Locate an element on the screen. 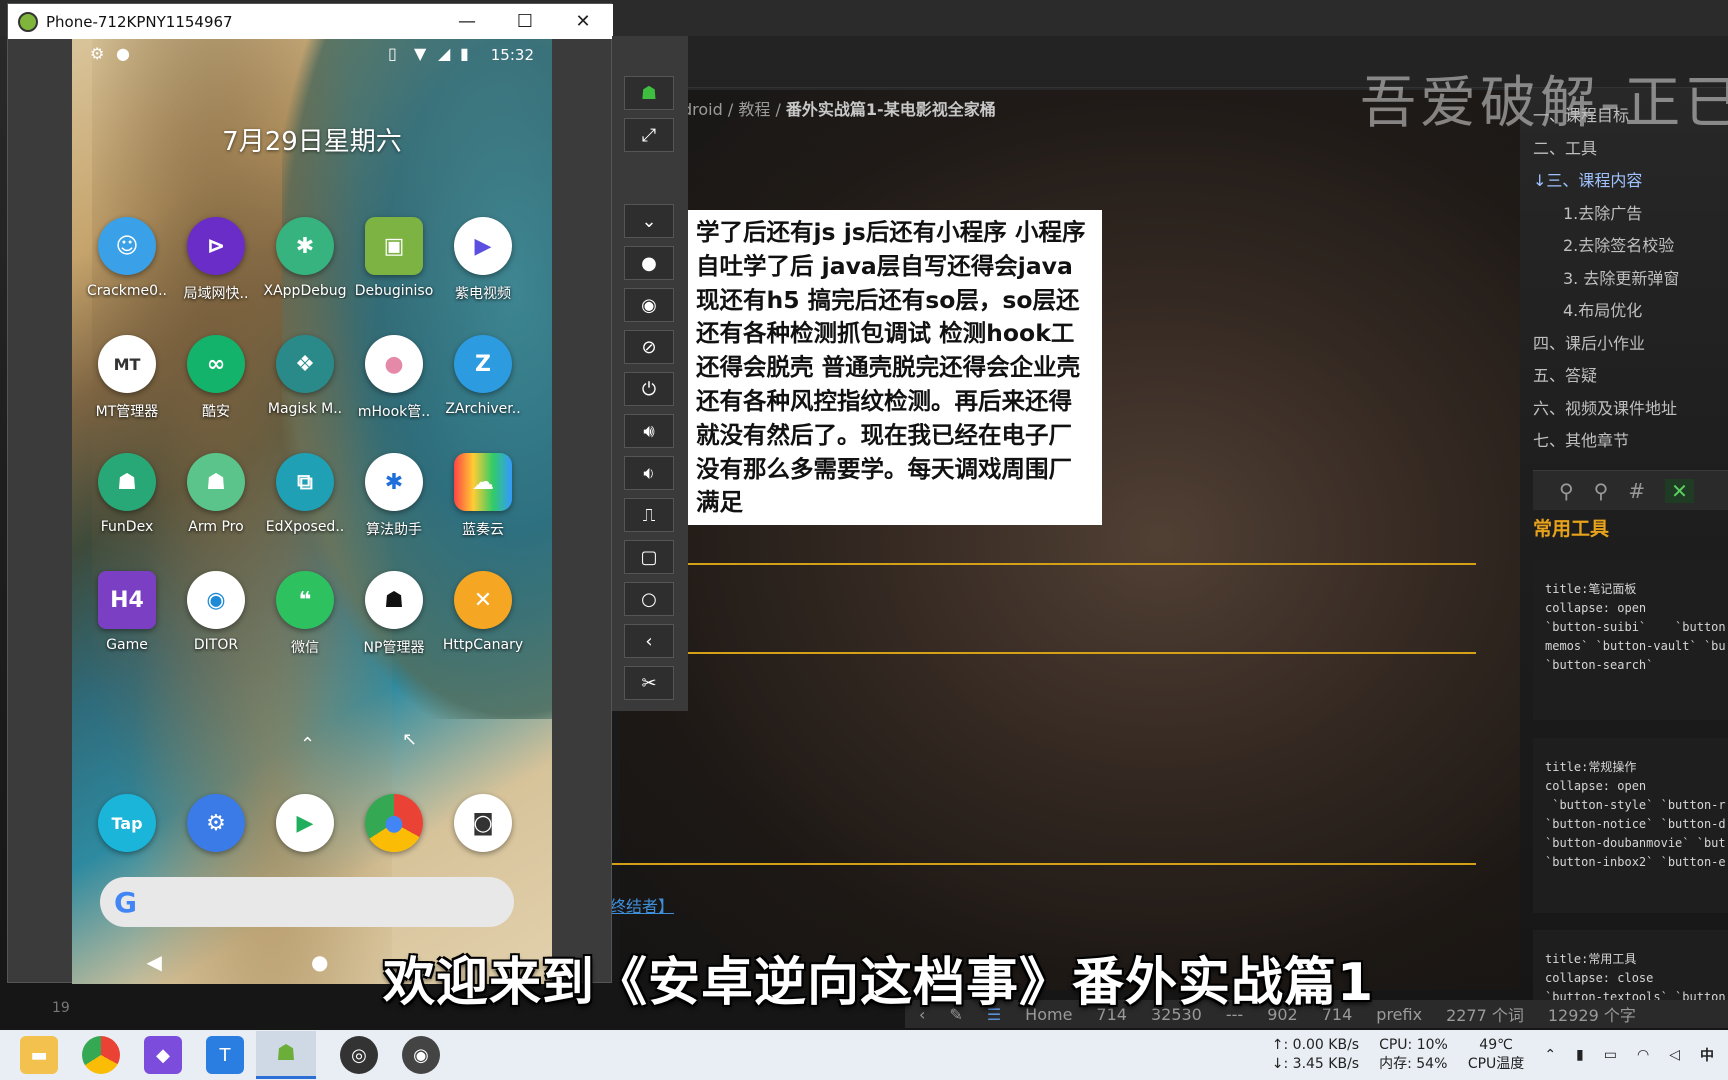  eye-icon: ◉ is located at coordinates (649, 305).